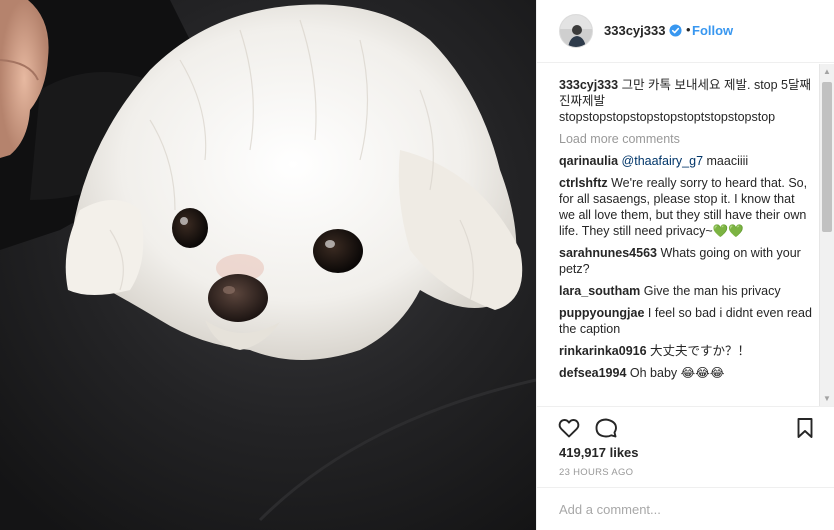 This screenshot has width=834, height=530. Describe the element at coordinates (700, 351) in the screenshot. I see `comment-text: 大丈夫ですか？！` at that location.